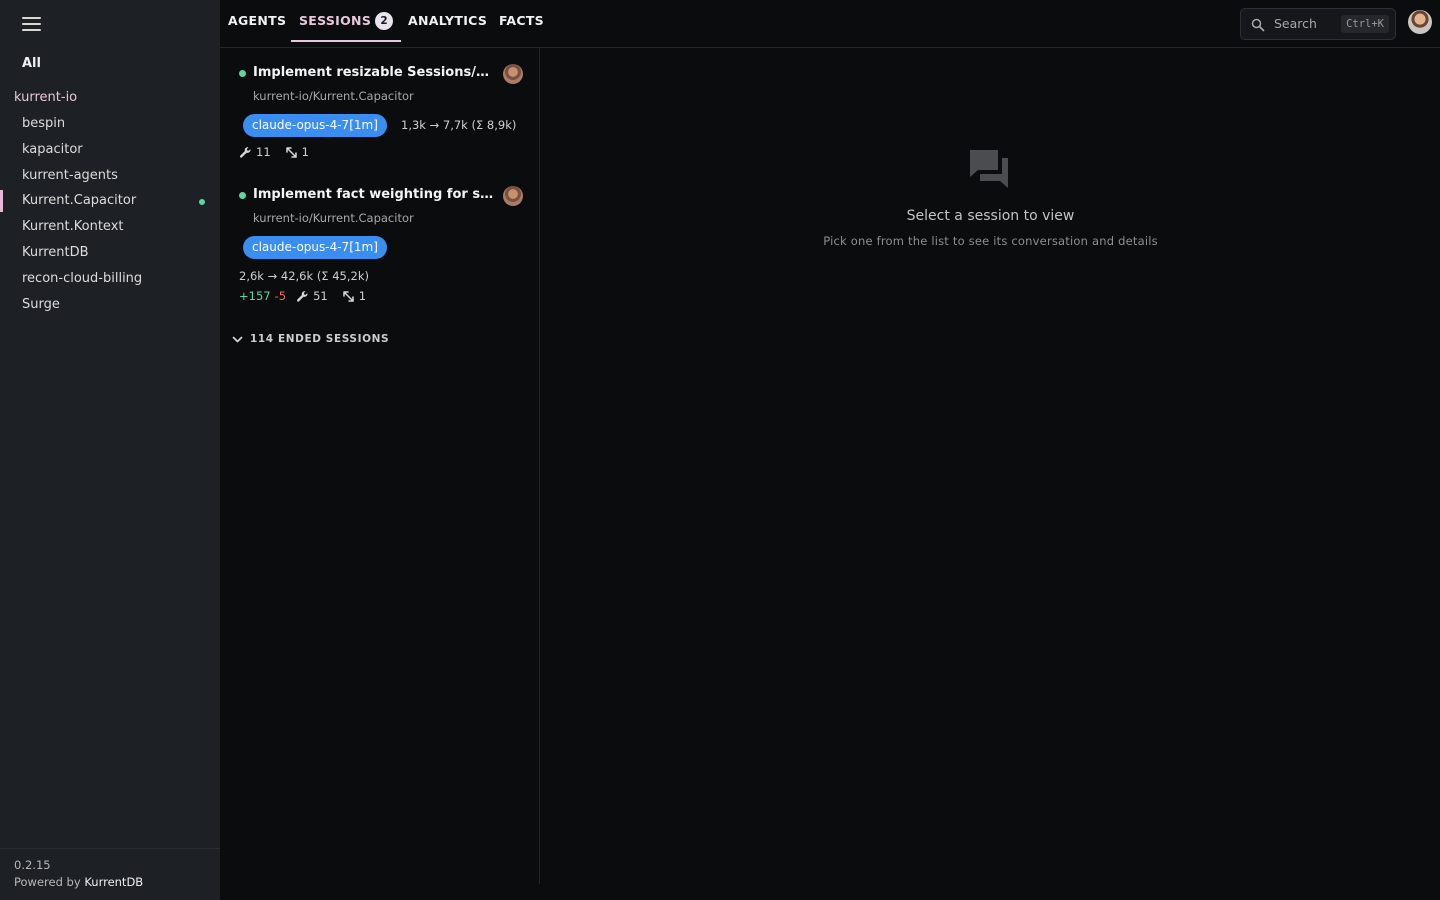 The image size is (1440, 900). I want to click on repo-label: KurrentDB, so click(55, 252).